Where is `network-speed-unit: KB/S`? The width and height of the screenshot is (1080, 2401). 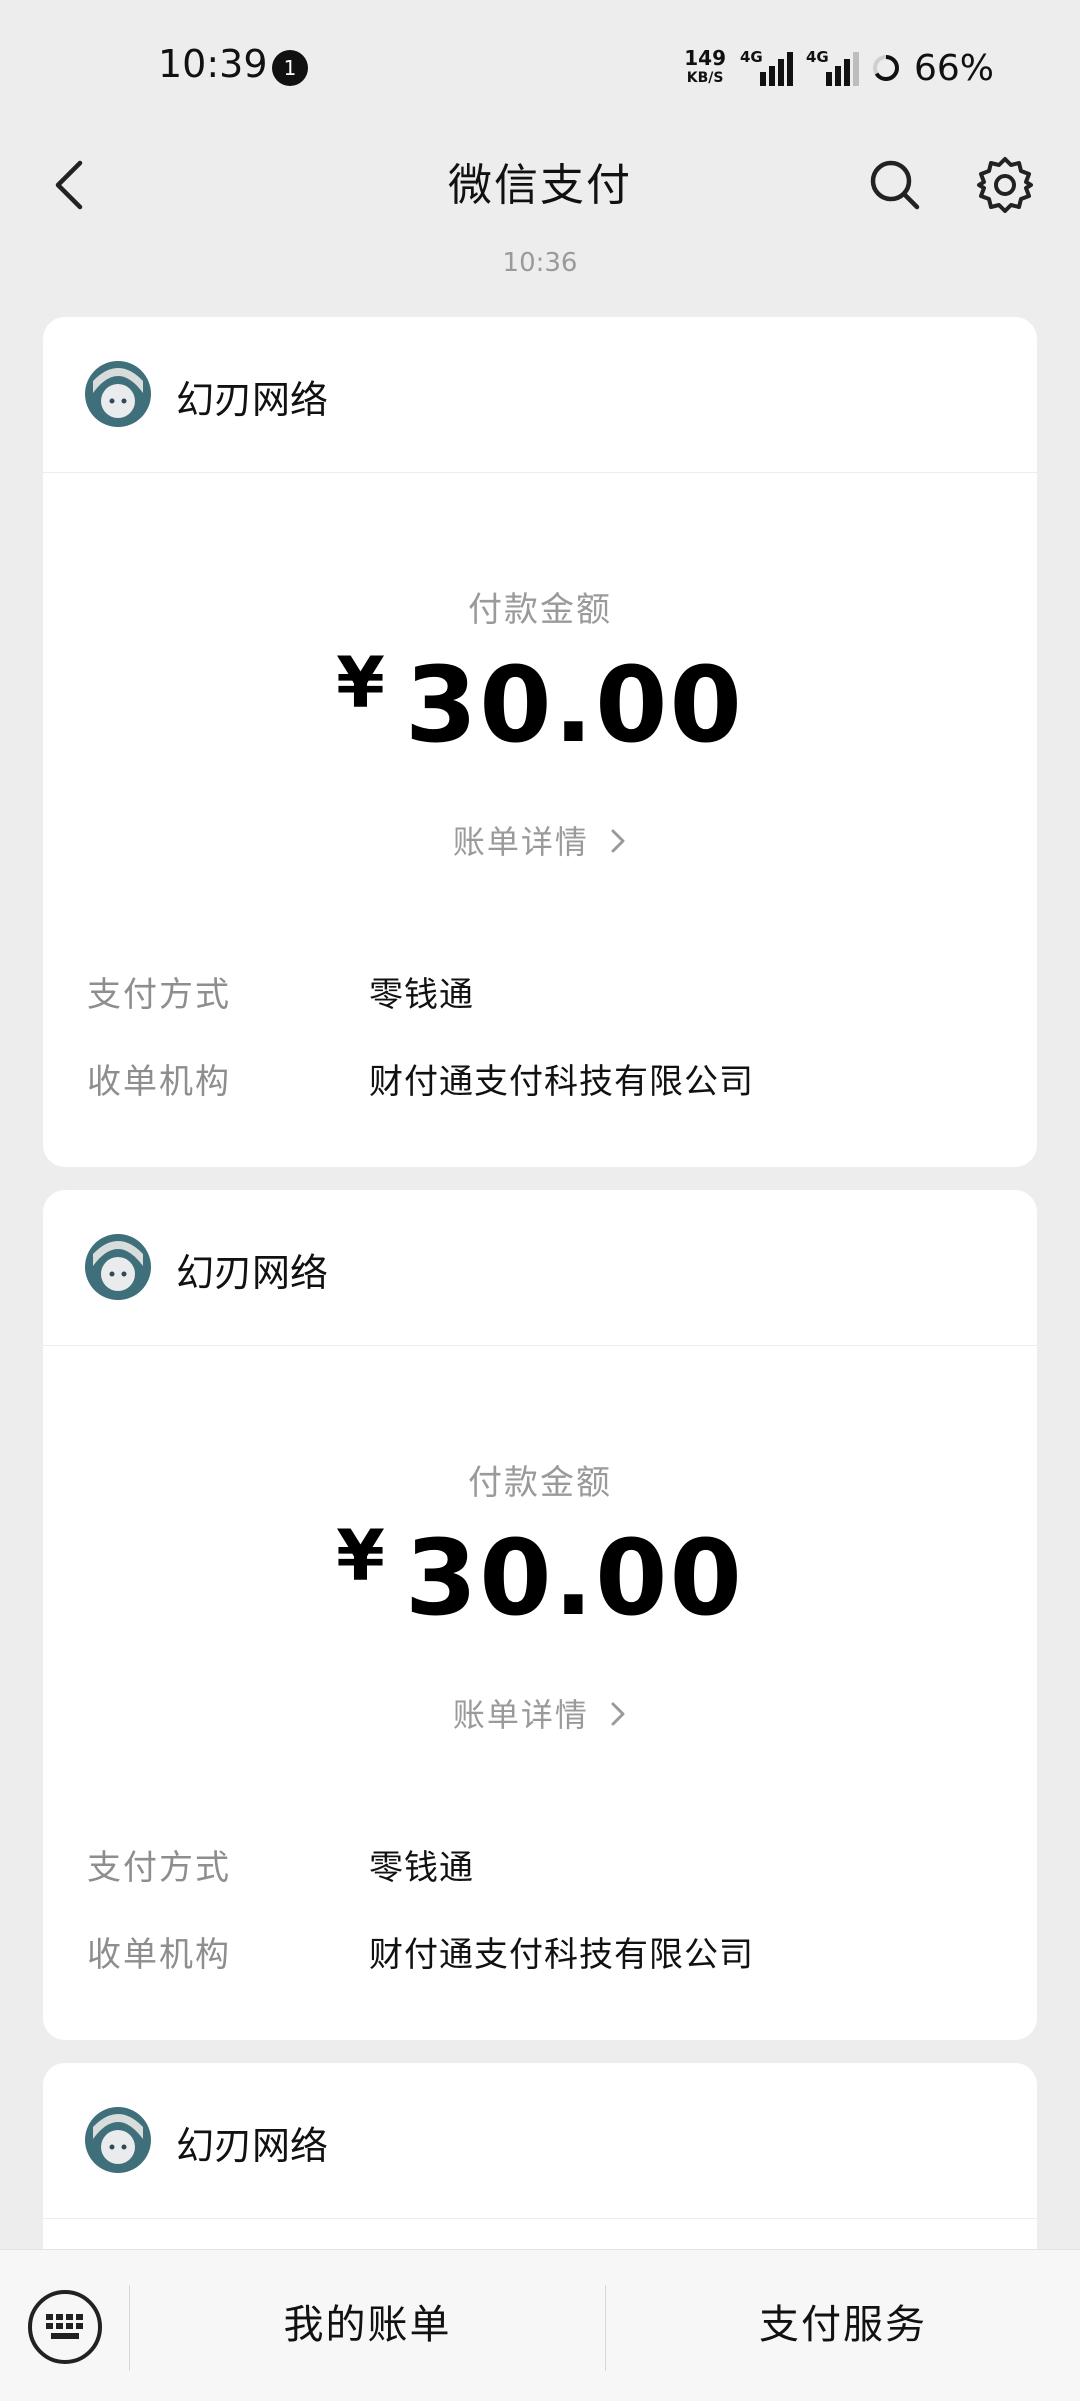
network-speed-unit: KB/S is located at coordinates (705, 78).